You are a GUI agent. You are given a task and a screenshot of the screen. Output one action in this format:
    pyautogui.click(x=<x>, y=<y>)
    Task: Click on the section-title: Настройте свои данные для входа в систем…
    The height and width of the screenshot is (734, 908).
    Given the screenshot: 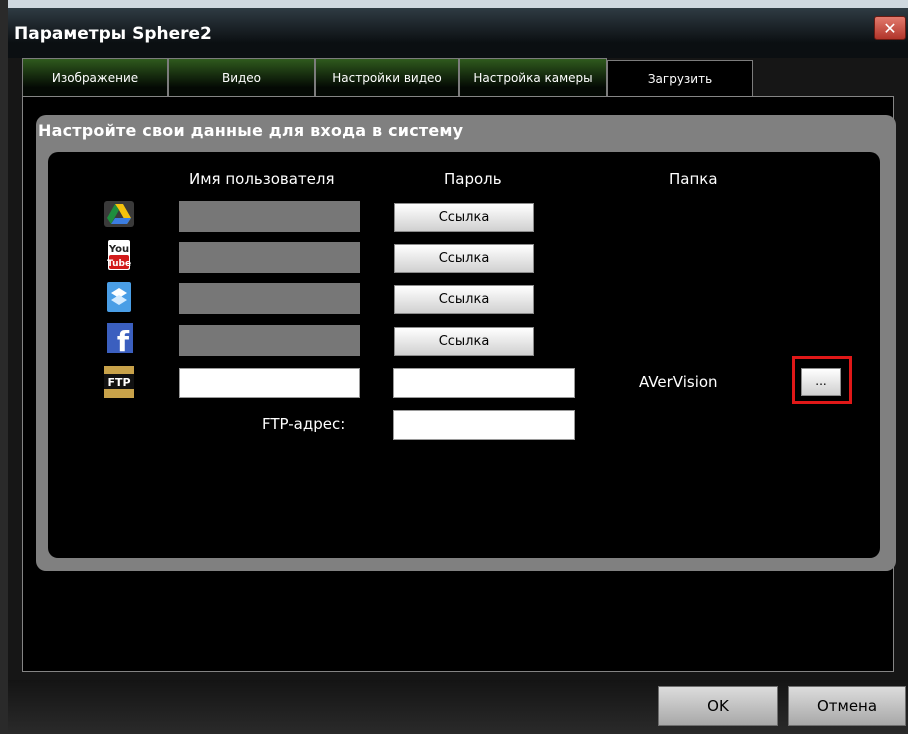 What is the action you would take?
    pyautogui.click(x=251, y=130)
    